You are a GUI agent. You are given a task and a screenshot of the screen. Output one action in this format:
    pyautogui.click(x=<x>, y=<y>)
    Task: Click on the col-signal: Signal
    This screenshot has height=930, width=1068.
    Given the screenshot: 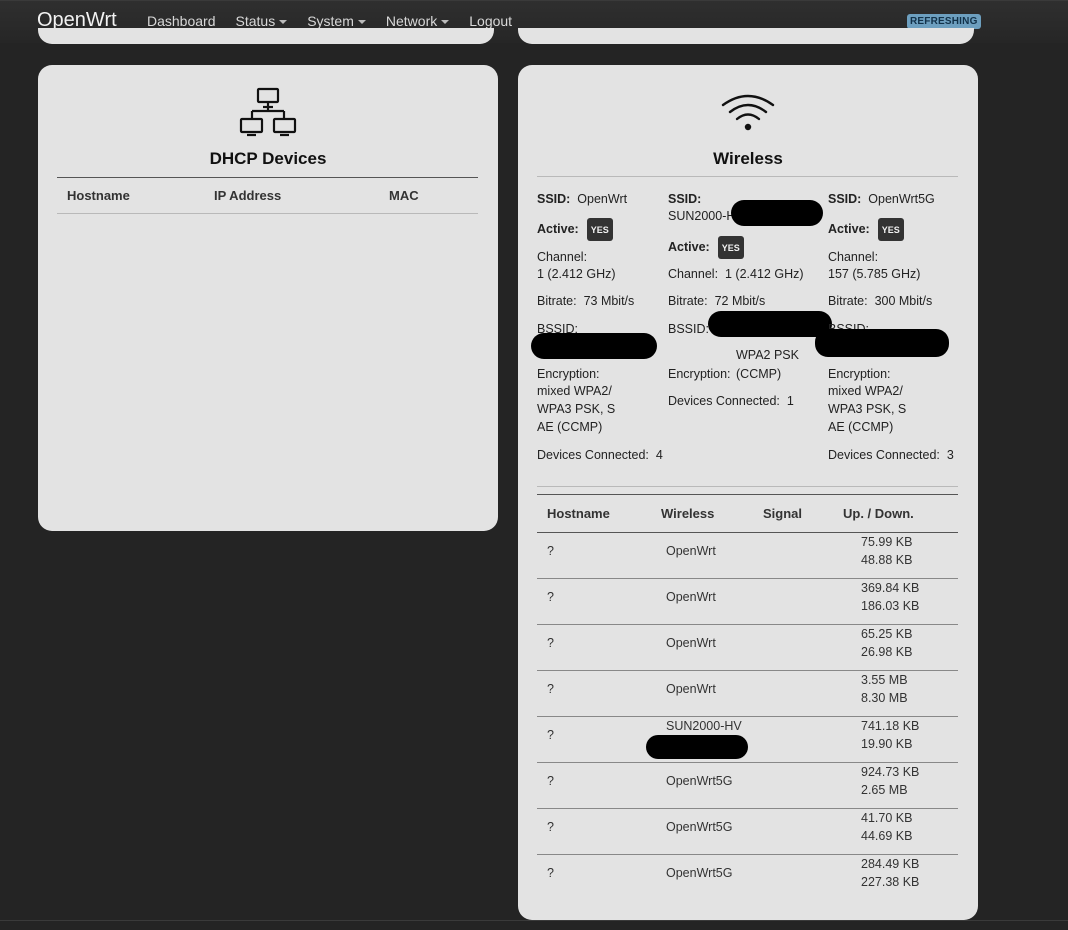 What is the action you would take?
    pyautogui.click(x=782, y=513)
    